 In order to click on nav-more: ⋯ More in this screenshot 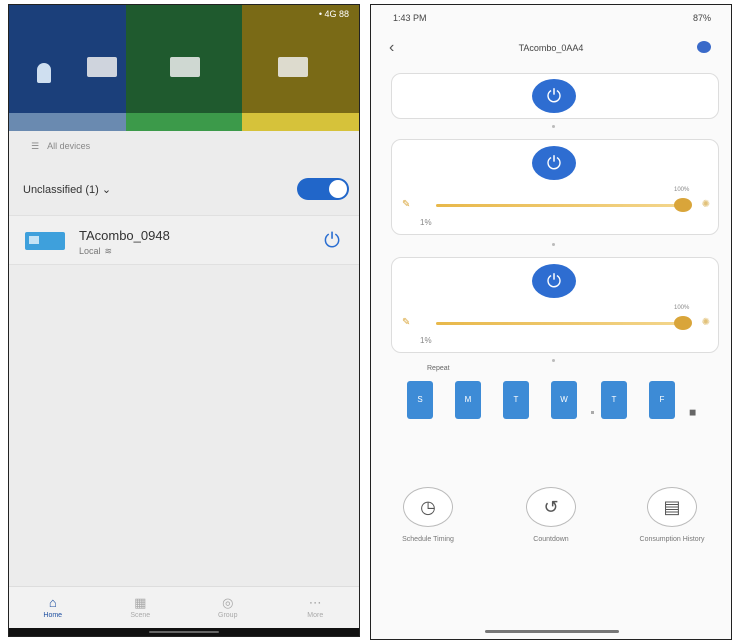, I will do `click(316, 607)`.